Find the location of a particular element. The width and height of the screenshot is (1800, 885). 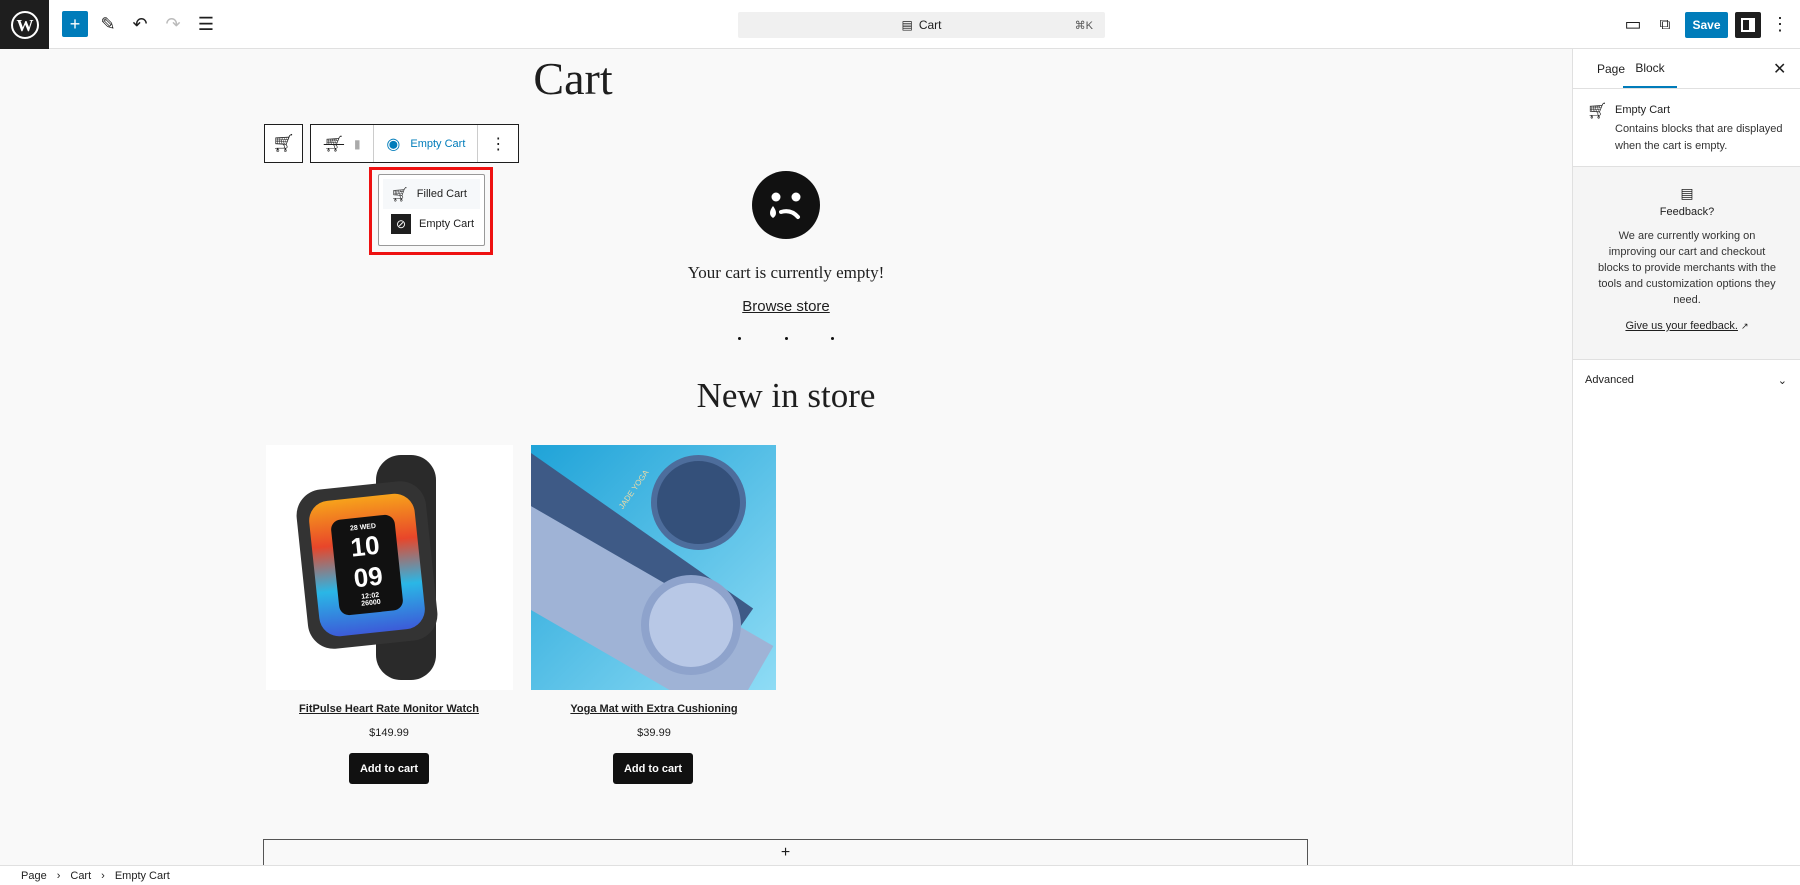

product-title-link: FitPulse Heart Rate Monitor Watch is located at coordinates (389, 709).